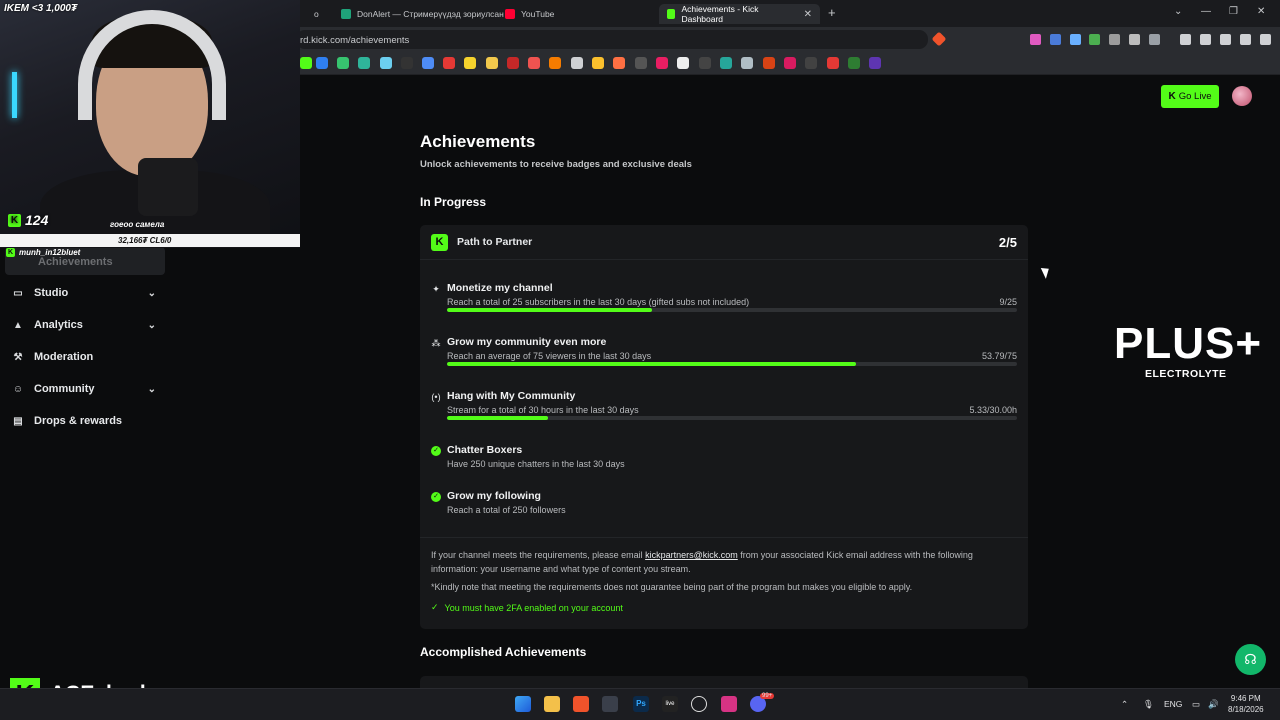  I want to click on card-progress-count: 2/5, so click(1007, 242).